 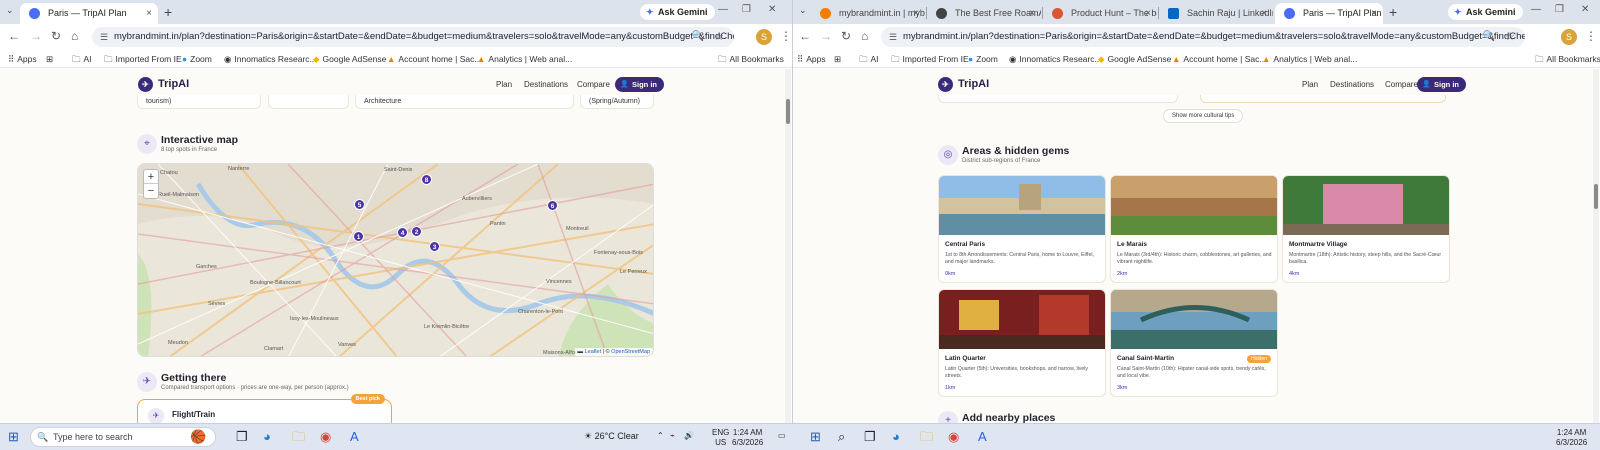 I want to click on bookmark-adsense: ◆ Google AdSense, so click(x=349, y=59).